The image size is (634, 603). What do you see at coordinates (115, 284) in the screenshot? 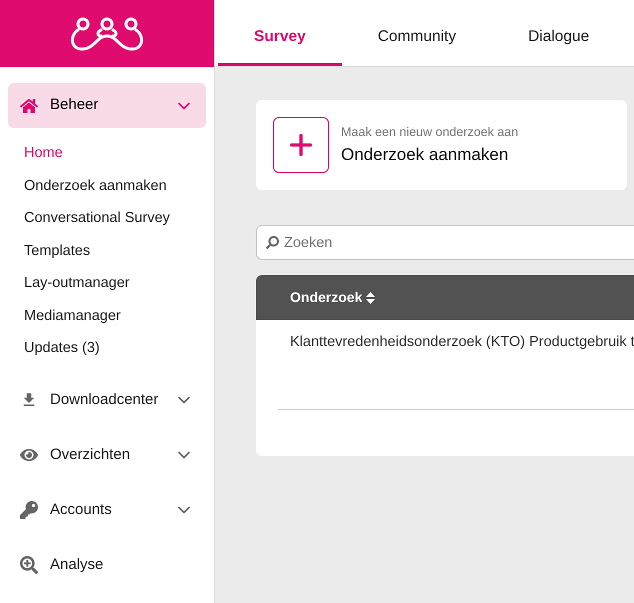
I see `sidebar-subitem: Lay-outmanager` at bounding box center [115, 284].